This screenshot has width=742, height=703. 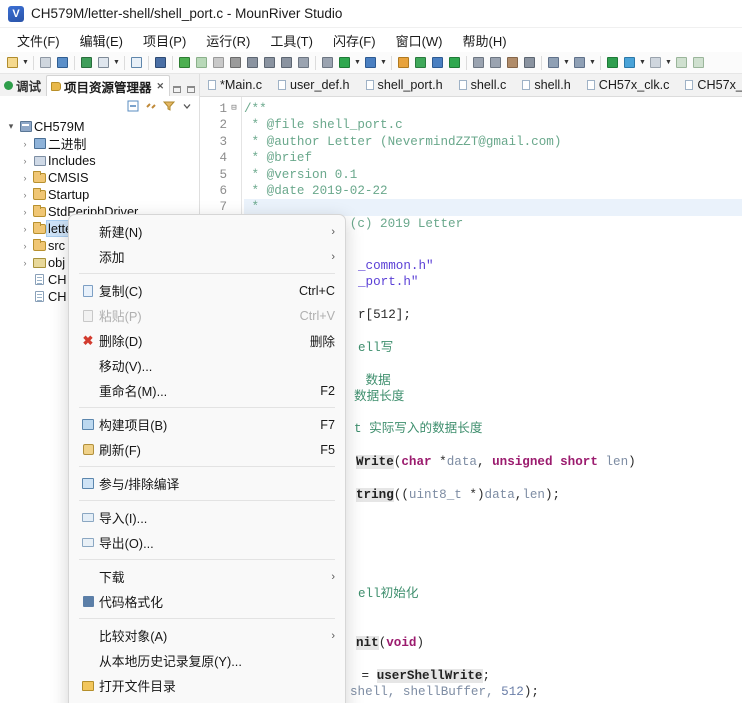 What do you see at coordinates (207, 635) in the screenshot?
I see `context-menu-item: 比较对象(A) ›` at bounding box center [207, 635].